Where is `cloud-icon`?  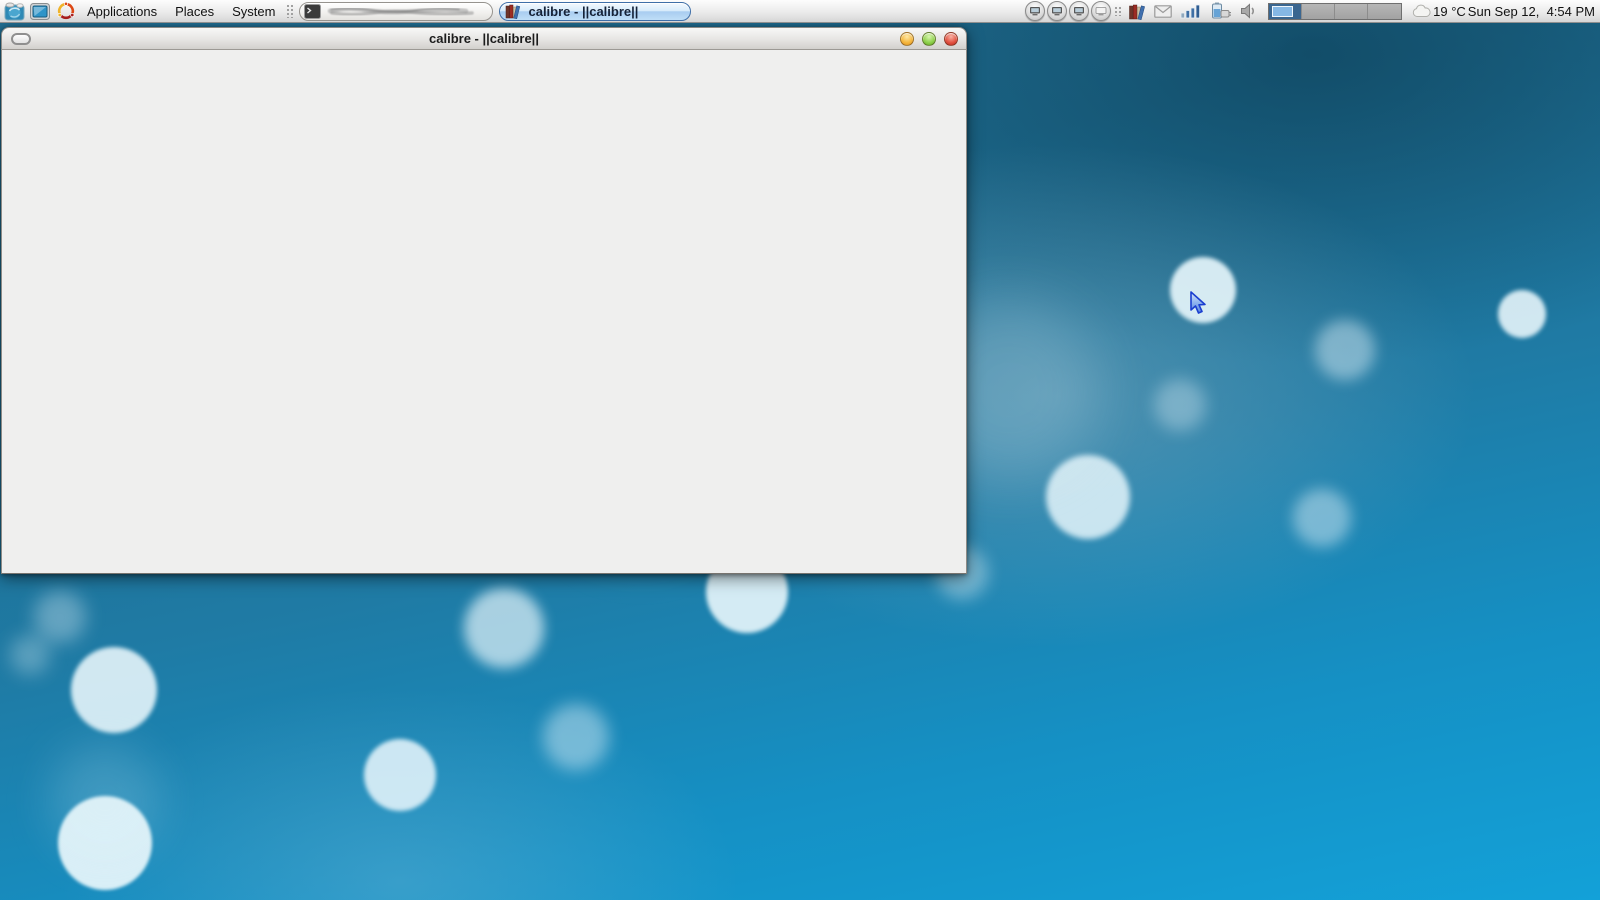
cloud-icon is located at coordinates (1421, 10).